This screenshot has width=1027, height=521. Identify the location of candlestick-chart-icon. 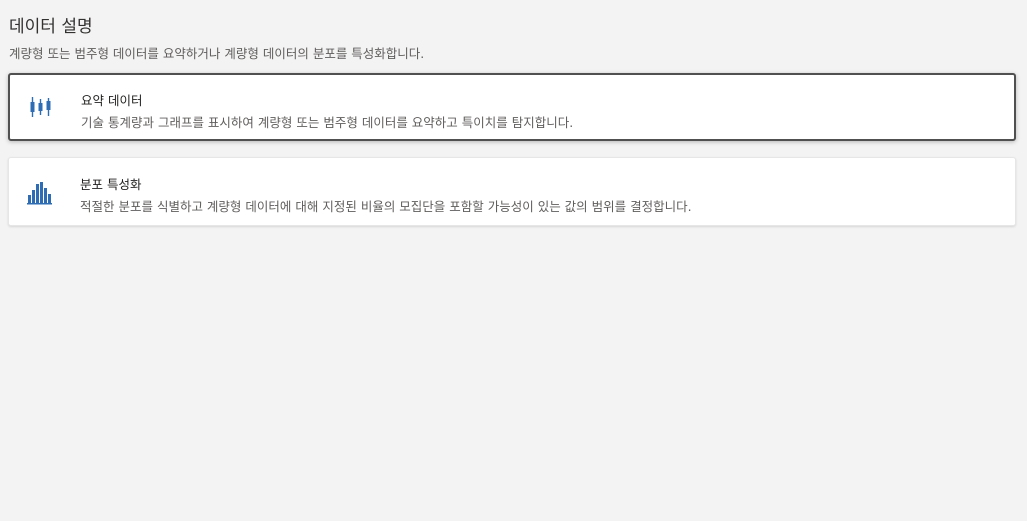
(41, 107).